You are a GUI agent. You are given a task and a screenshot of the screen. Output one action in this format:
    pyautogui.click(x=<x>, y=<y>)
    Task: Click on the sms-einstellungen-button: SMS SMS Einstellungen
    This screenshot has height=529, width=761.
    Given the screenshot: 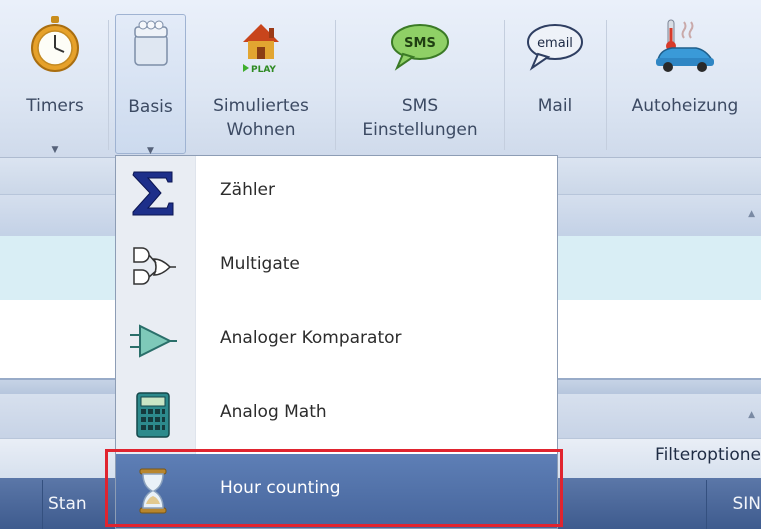 What is the action you would take?
    pyautogui.click(x=420, y=84)
    